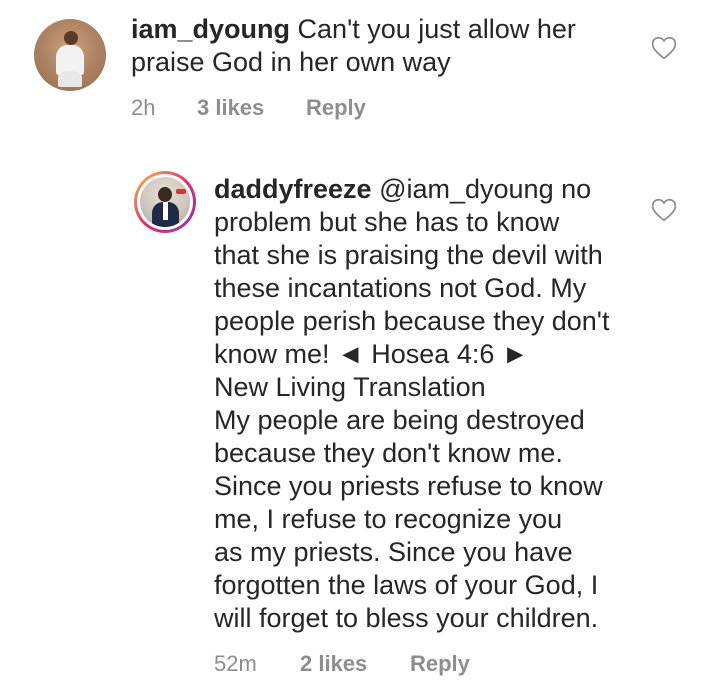 The width and height of the screenshot is (720, 686). Describe the element at coordinates (406, 585) in the screenshot. I see `comment-body-line: forgotten the laws of your God, I` at that location.